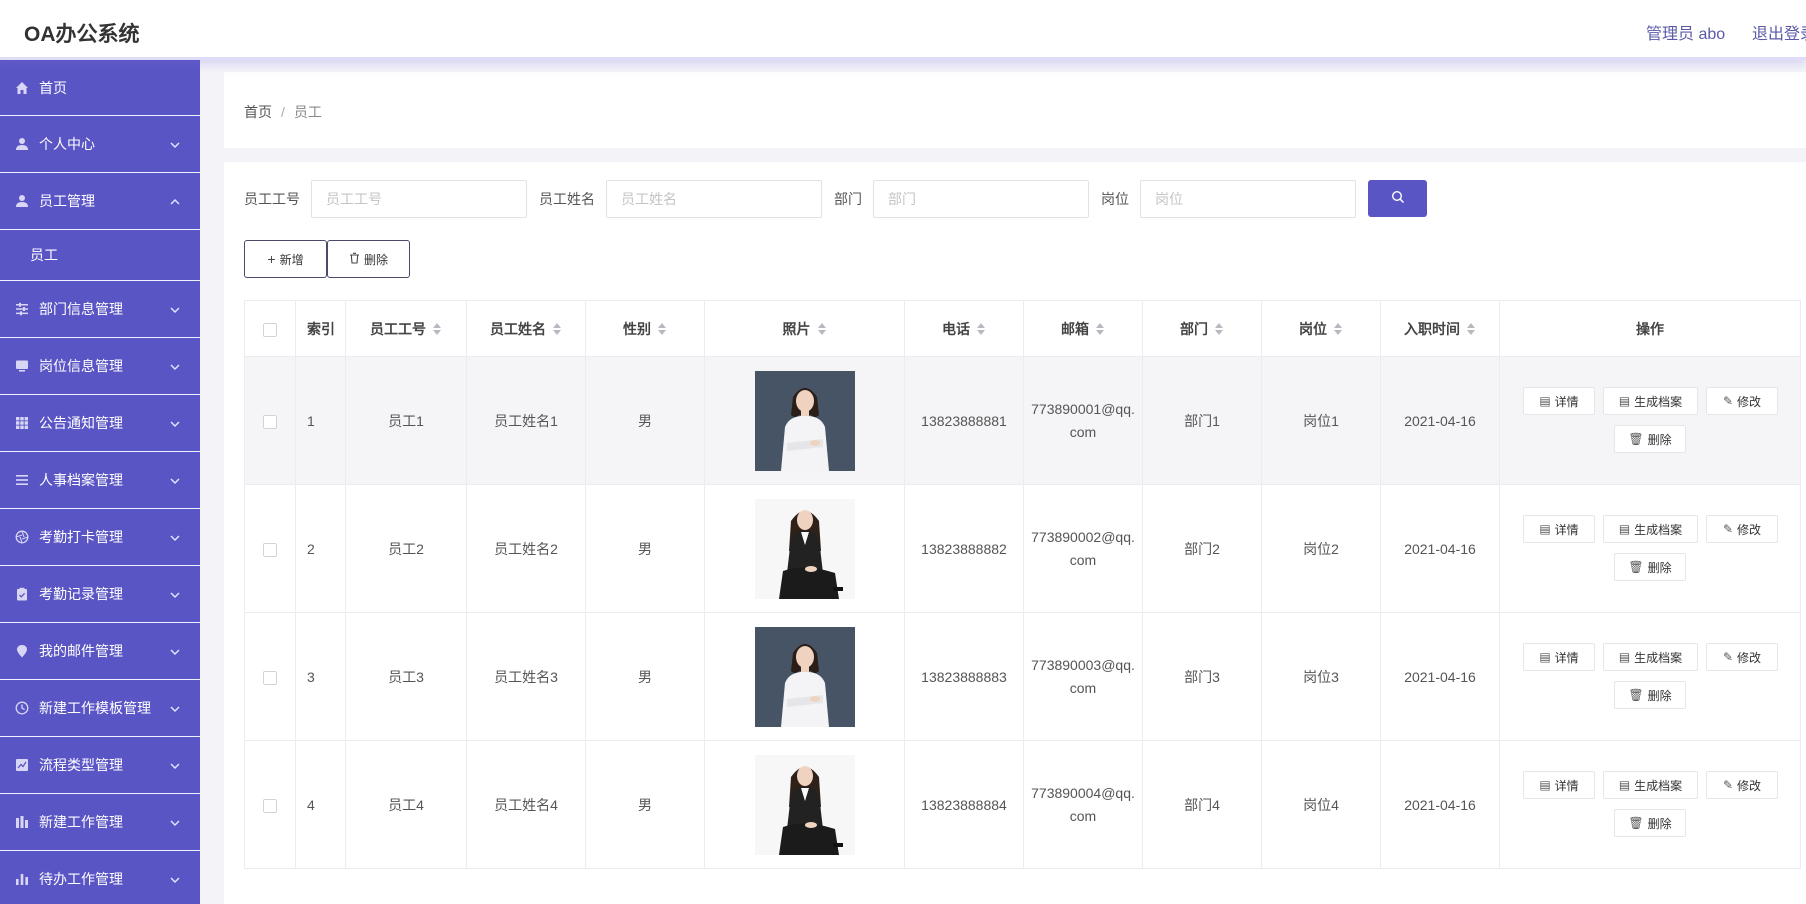  Describe the element at coordinates (419, 199) in the screenshot. I see `emp-no-input` at that location.